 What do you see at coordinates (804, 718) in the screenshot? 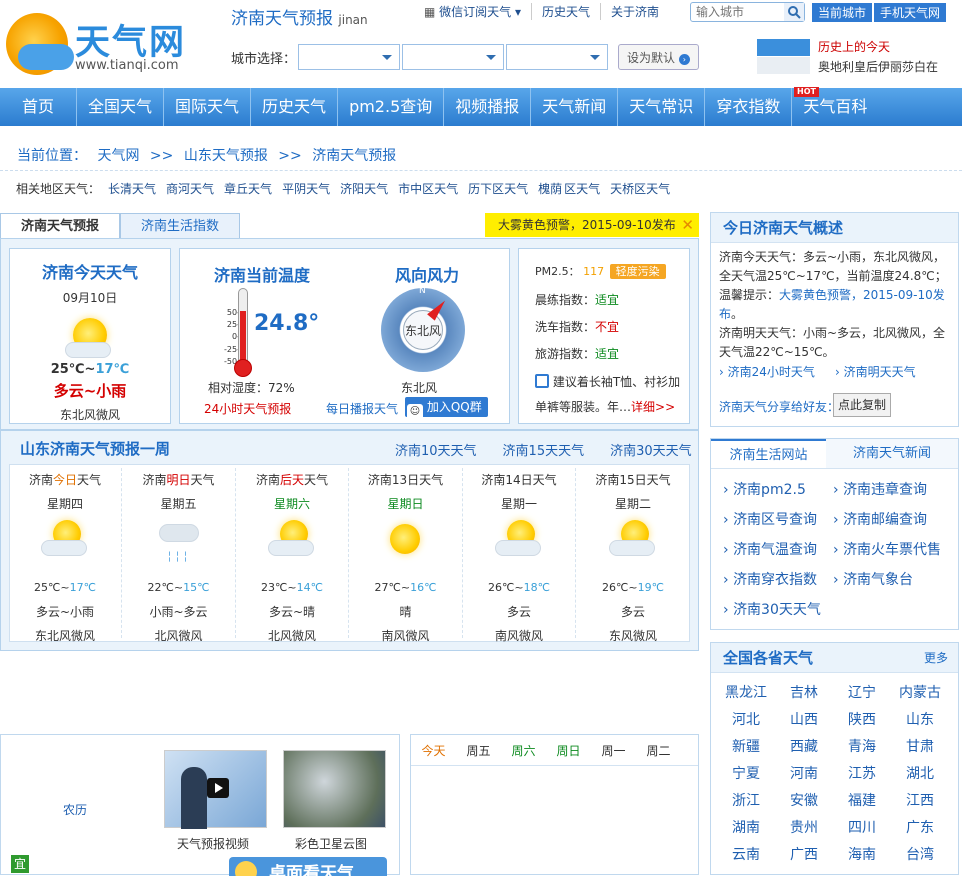
I see `province-link: 山西` at bounding box center [804, 718].